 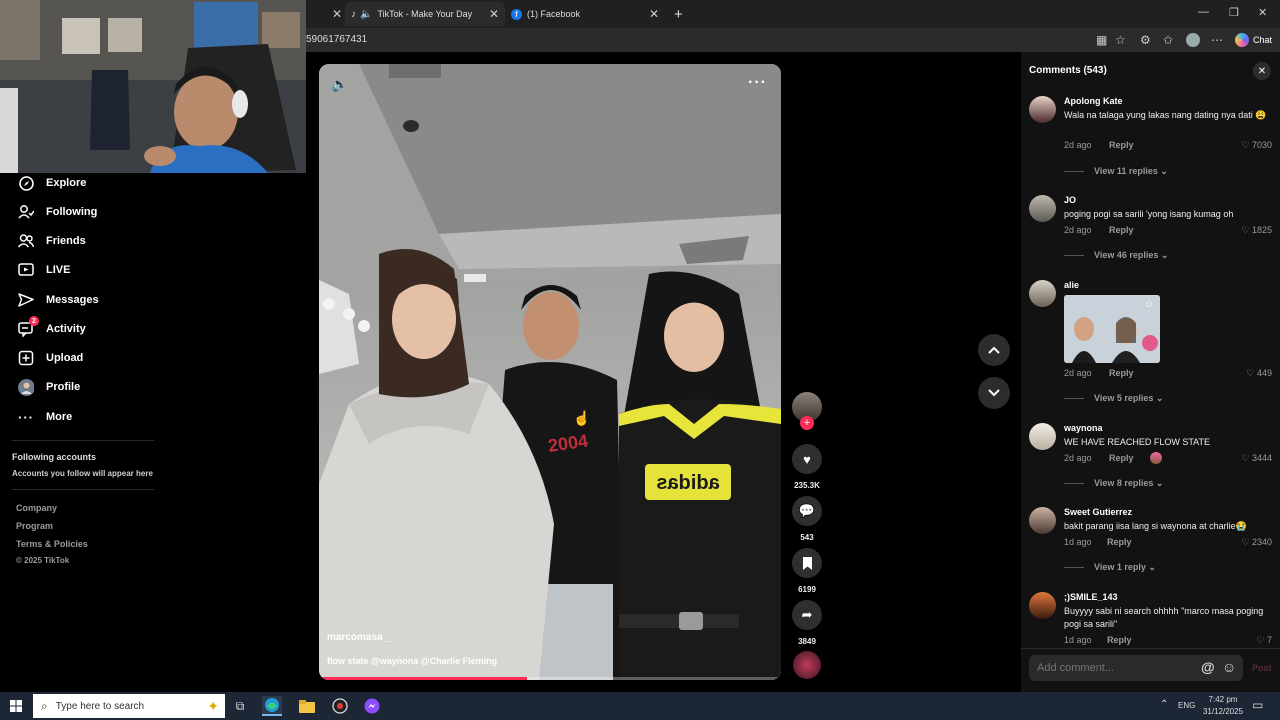 What do you see at coordinates (1217, 40) in the screenshot?
I see `menu-dots-icon: ⋯` at bounding box center [1217, 40].